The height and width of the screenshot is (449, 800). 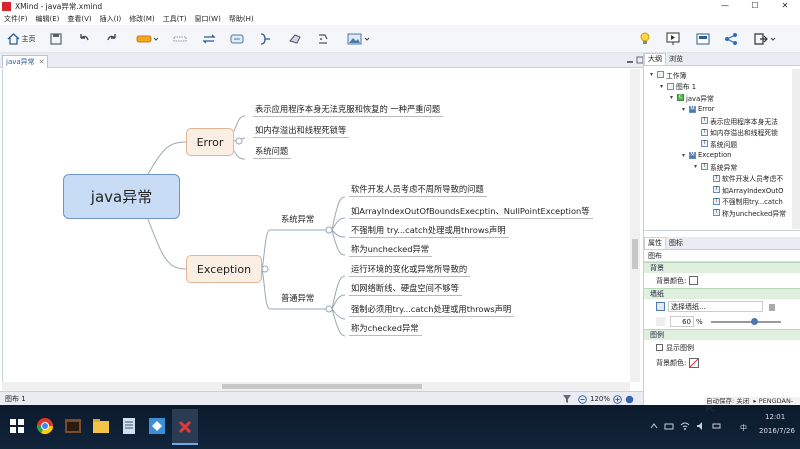 I want to click on subtopic-norm-rule: 强制必须用try...catch处理或用throws声明, so click(x=432, y=310).